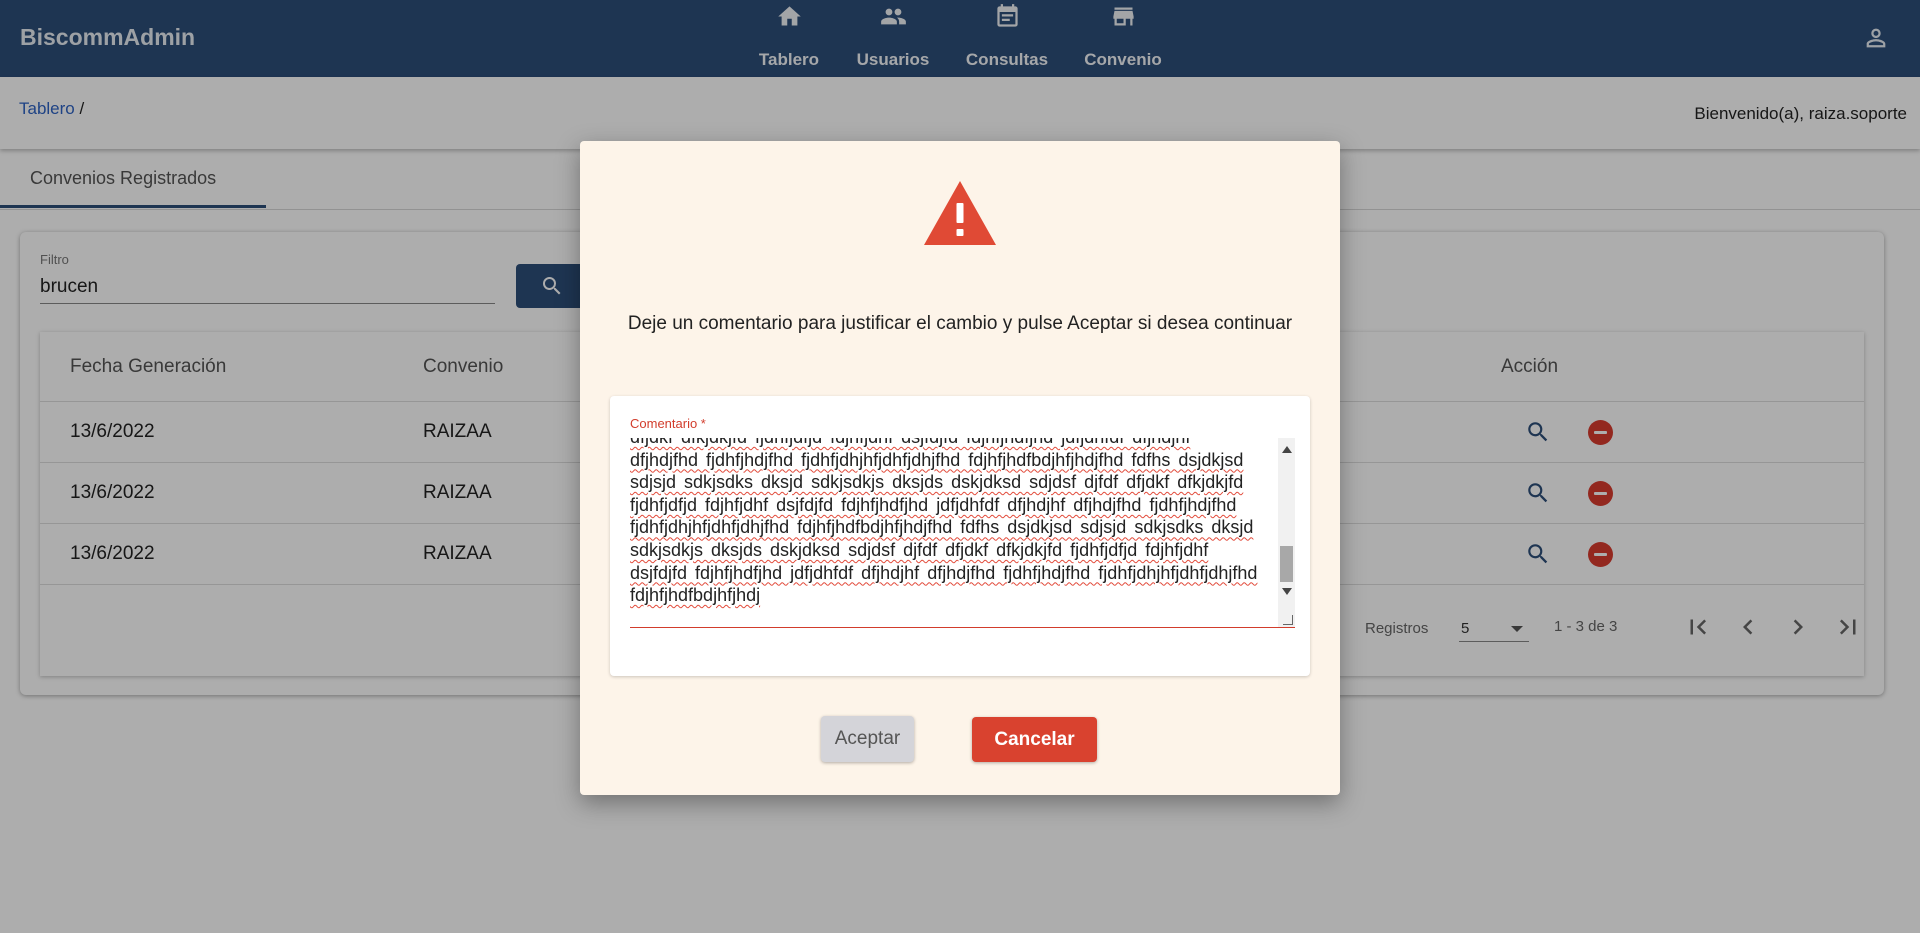 This screenshot has width=1920, height=933. What do you see at coordinates (1286, 532) in the screenshot?
I see `textarea-scrollbar` at bounding box center [1286, 532].